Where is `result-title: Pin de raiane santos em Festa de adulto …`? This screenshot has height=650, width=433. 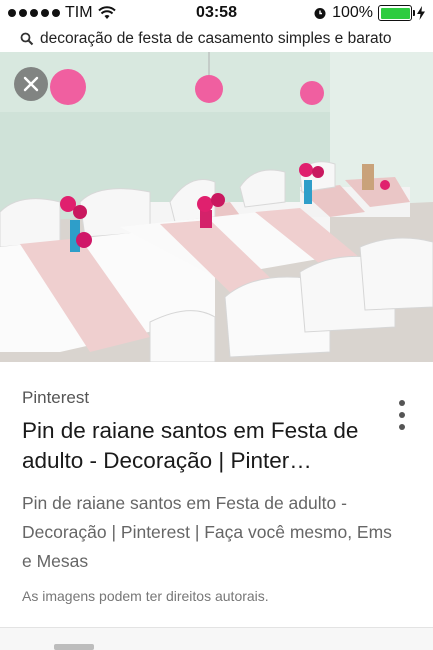 result-title: Pin de raiane santos em Festa de adulto … is located at coordinates (202, 446).